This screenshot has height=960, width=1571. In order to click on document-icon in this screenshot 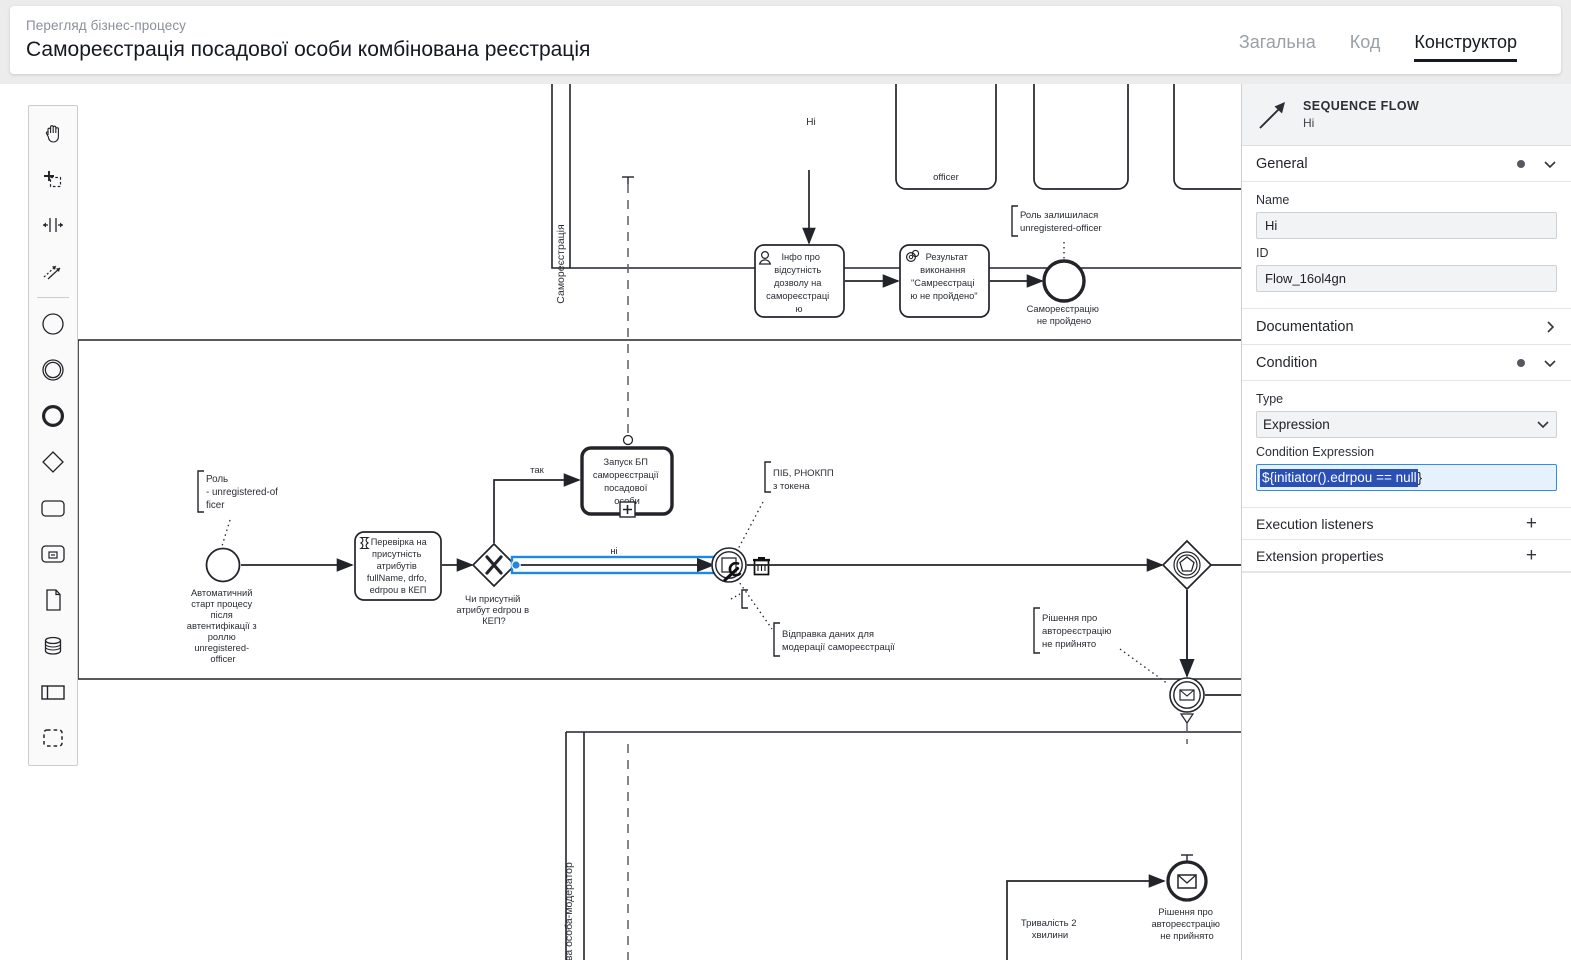, I will do `click(53, 600)`.